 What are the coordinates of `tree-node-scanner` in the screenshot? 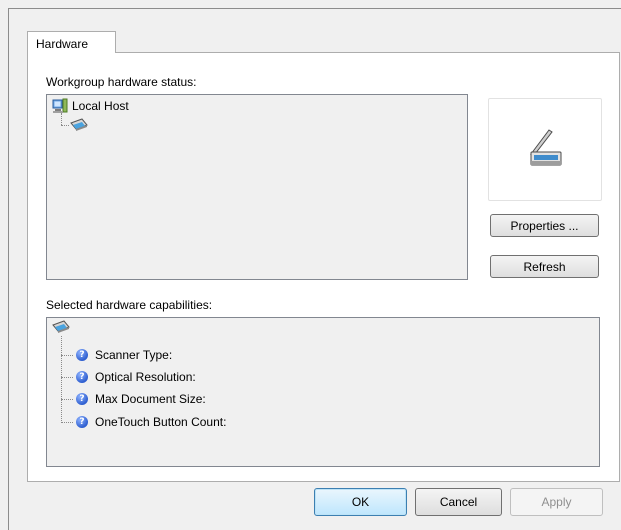 It's located at (79, 125).